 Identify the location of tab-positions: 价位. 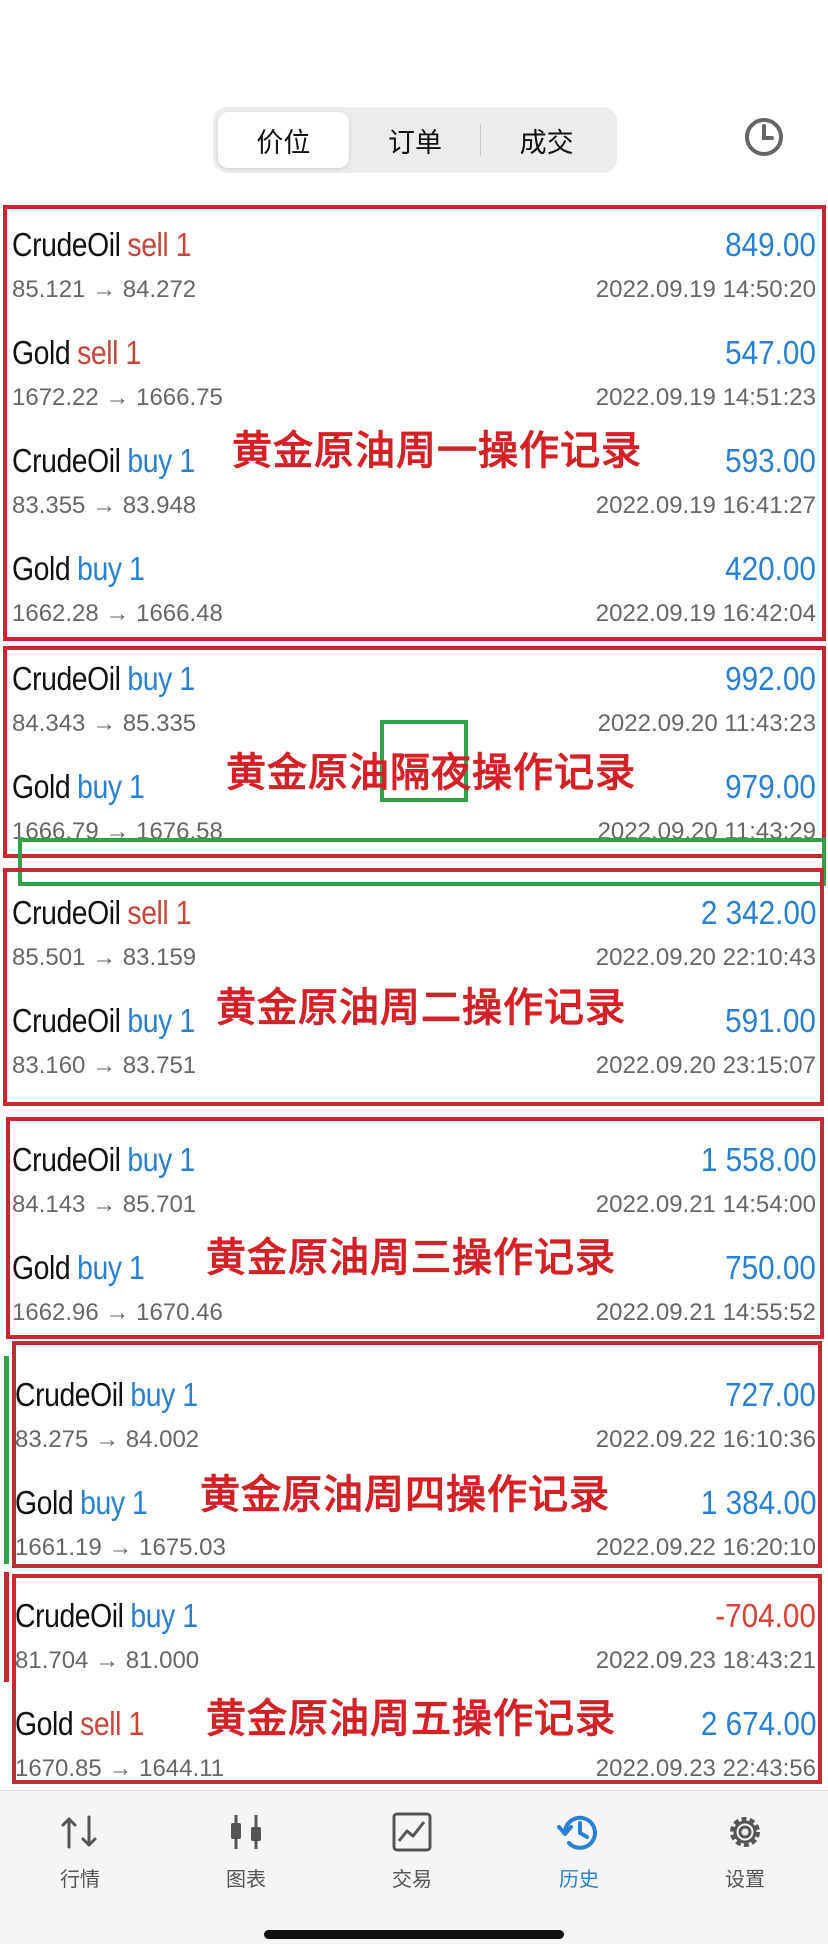
(283, 140).